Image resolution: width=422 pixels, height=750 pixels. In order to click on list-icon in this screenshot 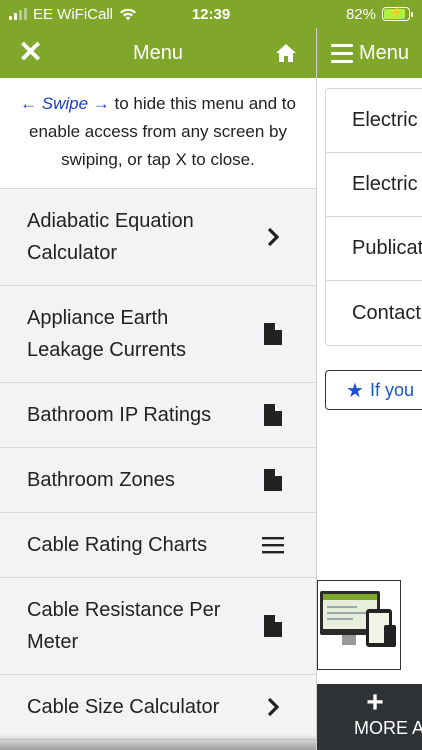, I will do `click(273, 545)`.